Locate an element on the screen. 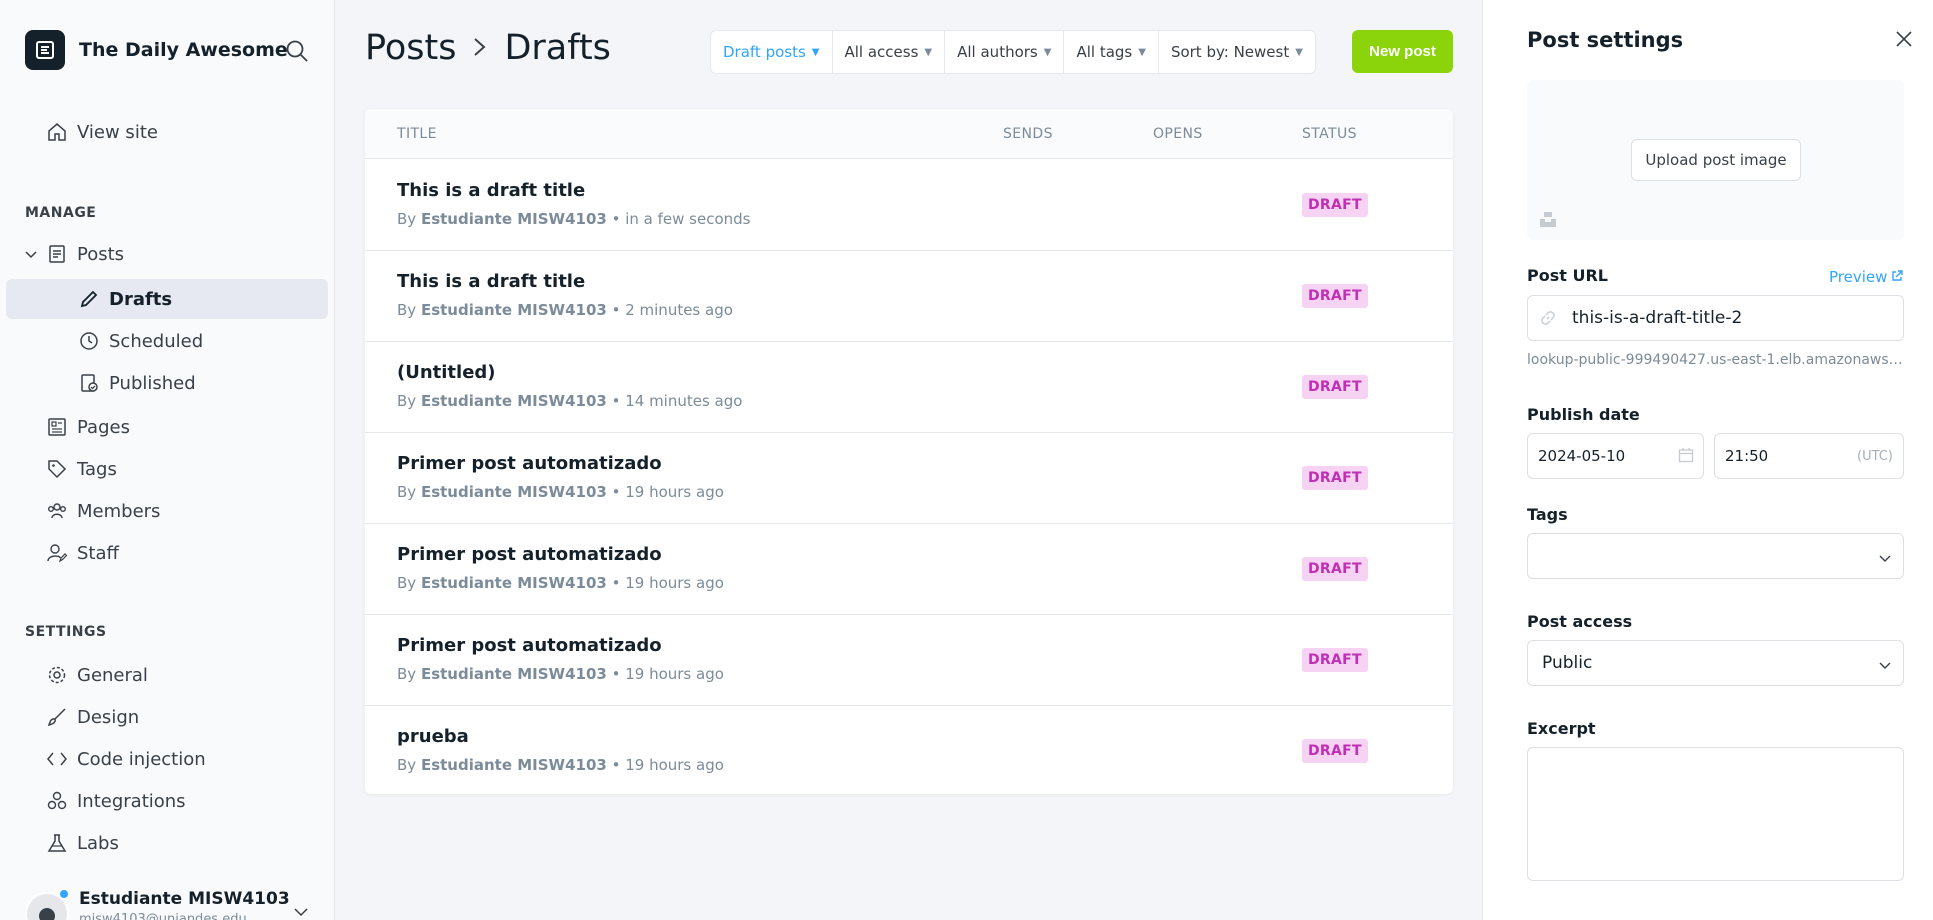 The height and width of the screenshot is (920, 1933). filter-label: All access is located at coordinates (881, 52).